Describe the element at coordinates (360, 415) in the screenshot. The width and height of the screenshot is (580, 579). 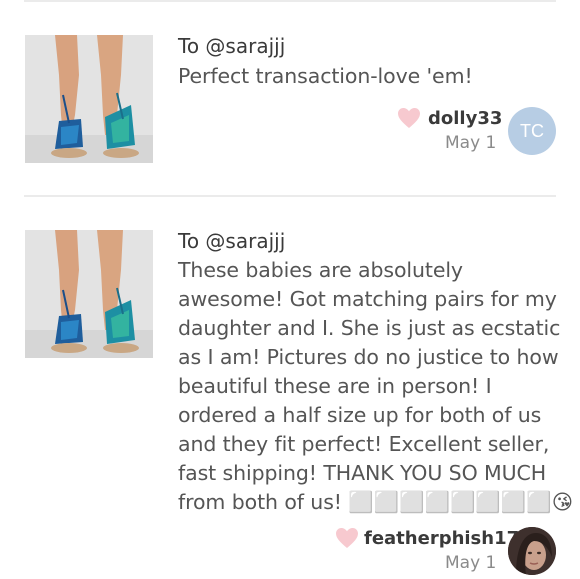
I see `comment-line: ordered a half size up for both of us` at that location.